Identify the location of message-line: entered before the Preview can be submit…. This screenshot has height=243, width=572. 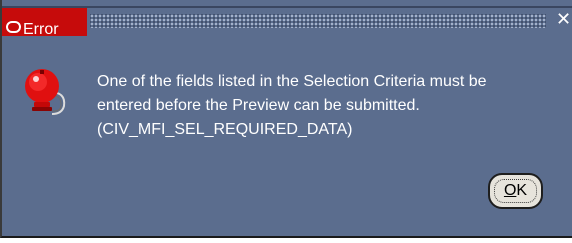
(258, 105).